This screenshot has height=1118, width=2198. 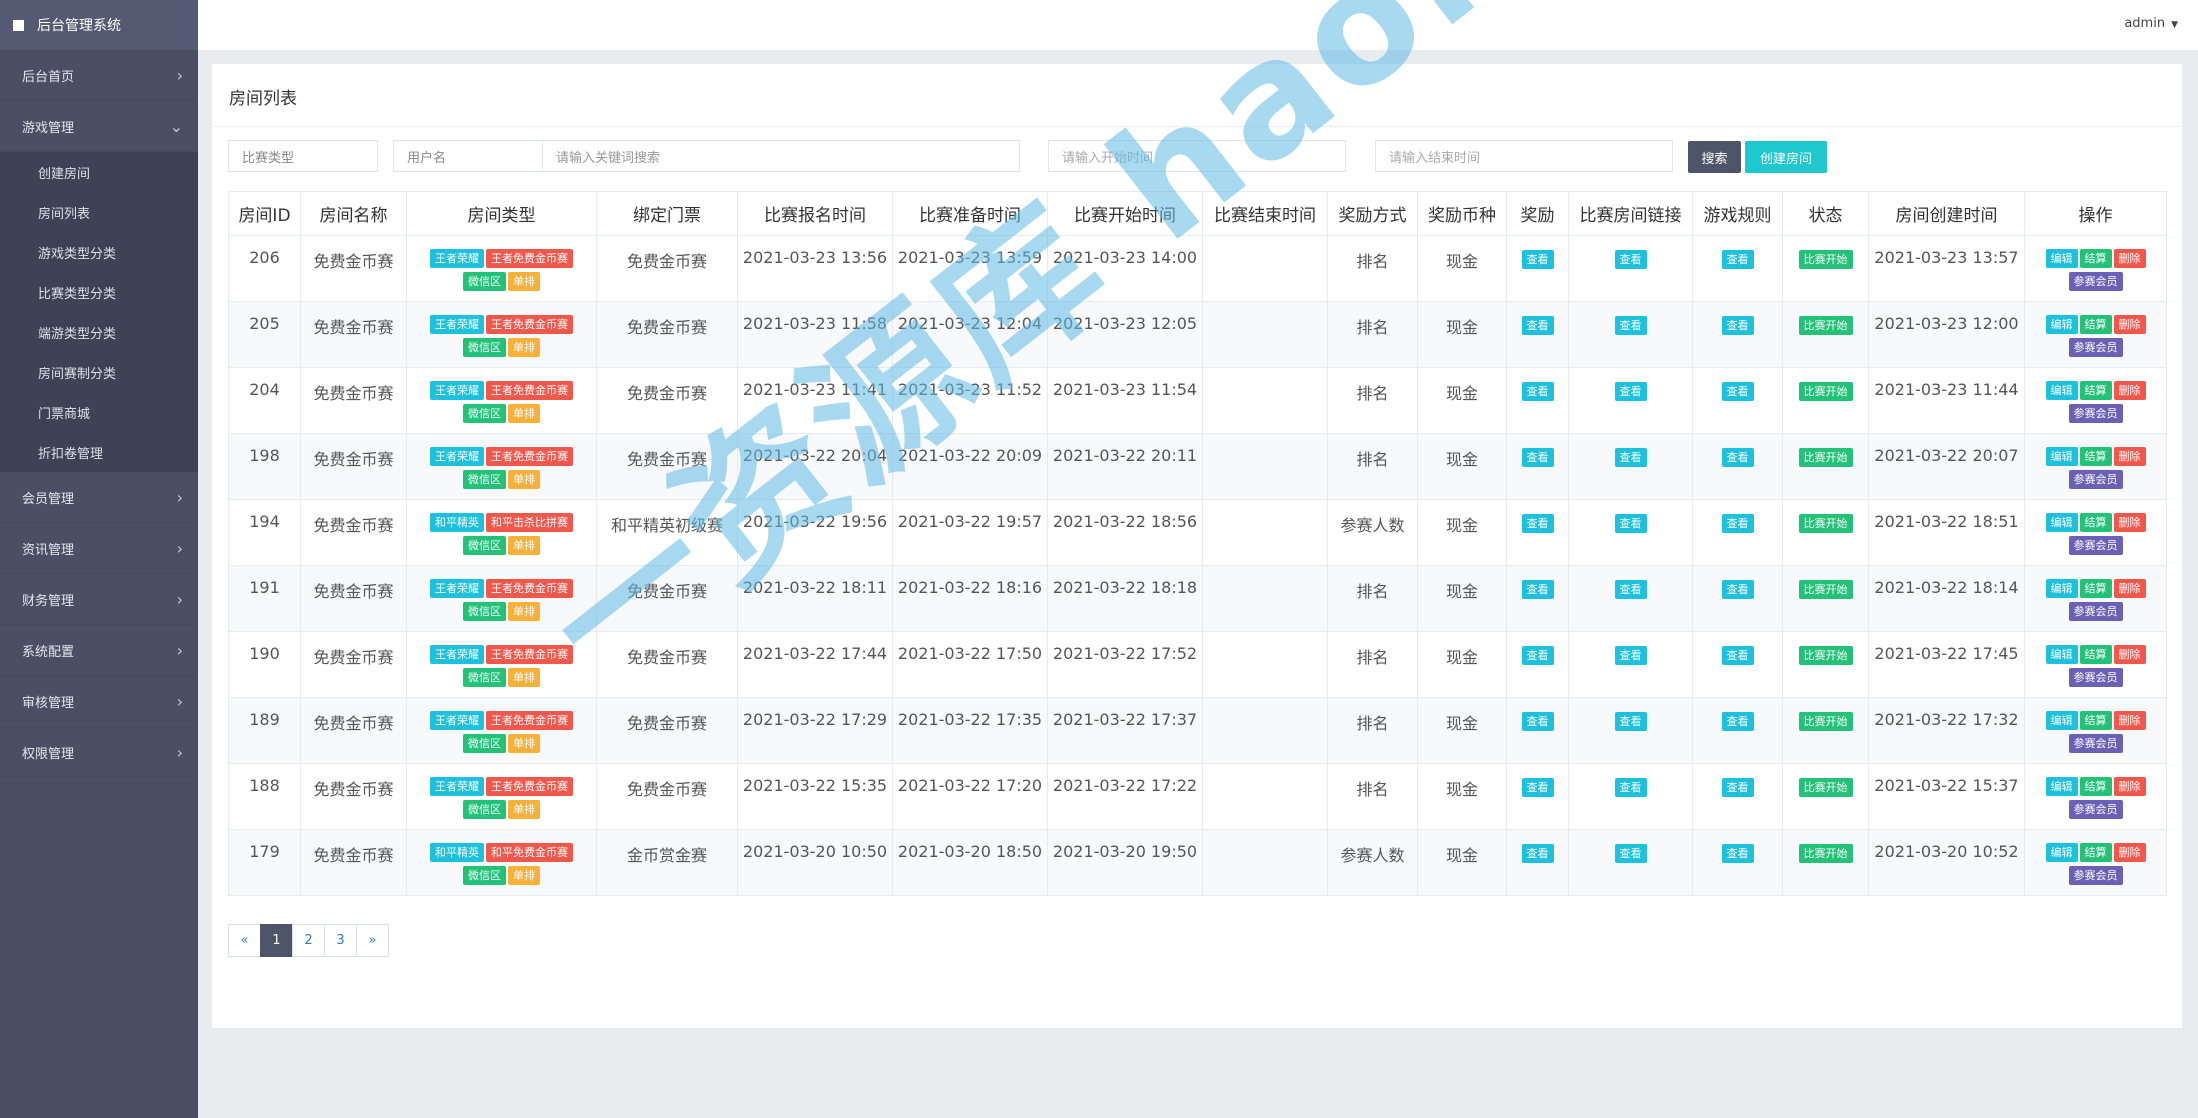 I want to click on sidebar-item-game: 游戏管理 ⌄, so click(x=99, y=126).